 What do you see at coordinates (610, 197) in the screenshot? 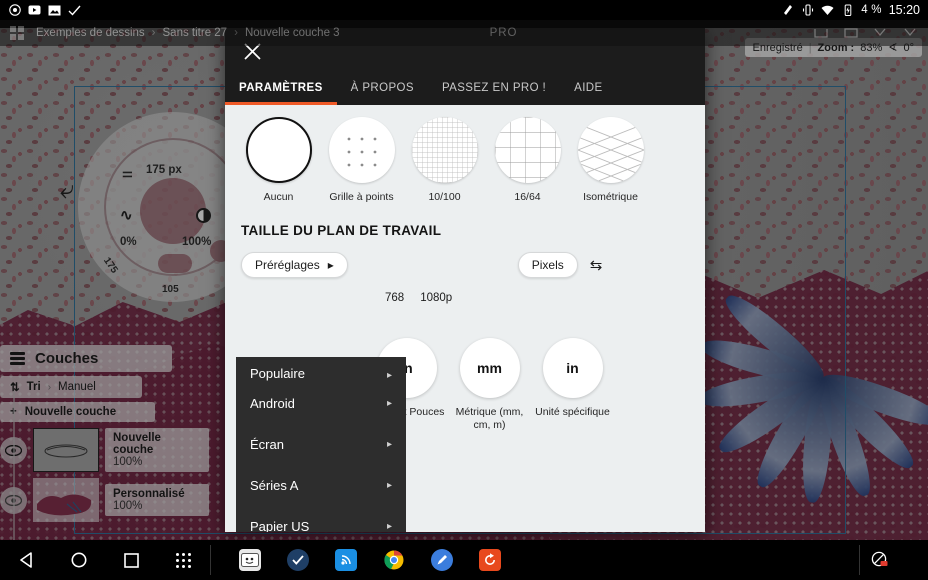
I see `grid-option-label: Isométrique` at bounding box center [610, 197].